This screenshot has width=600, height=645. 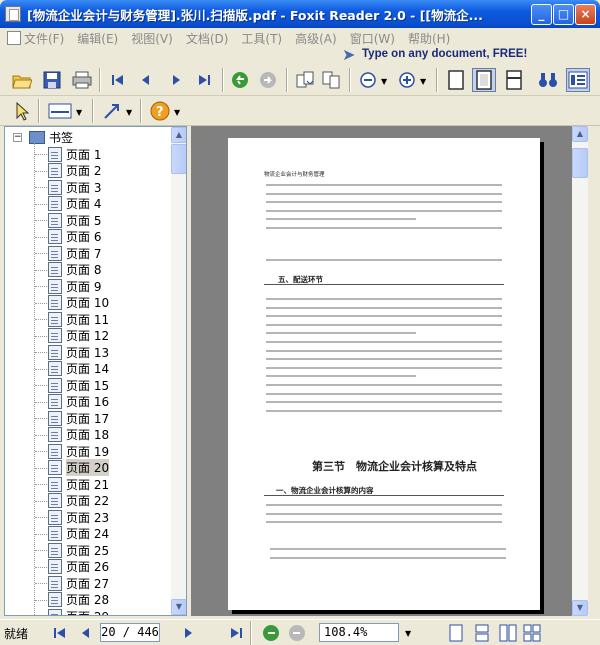 What do you see at coordinates (13, 14) in the screenshot?
I see `foxit-app-icon` at bounding box center [13, 14].